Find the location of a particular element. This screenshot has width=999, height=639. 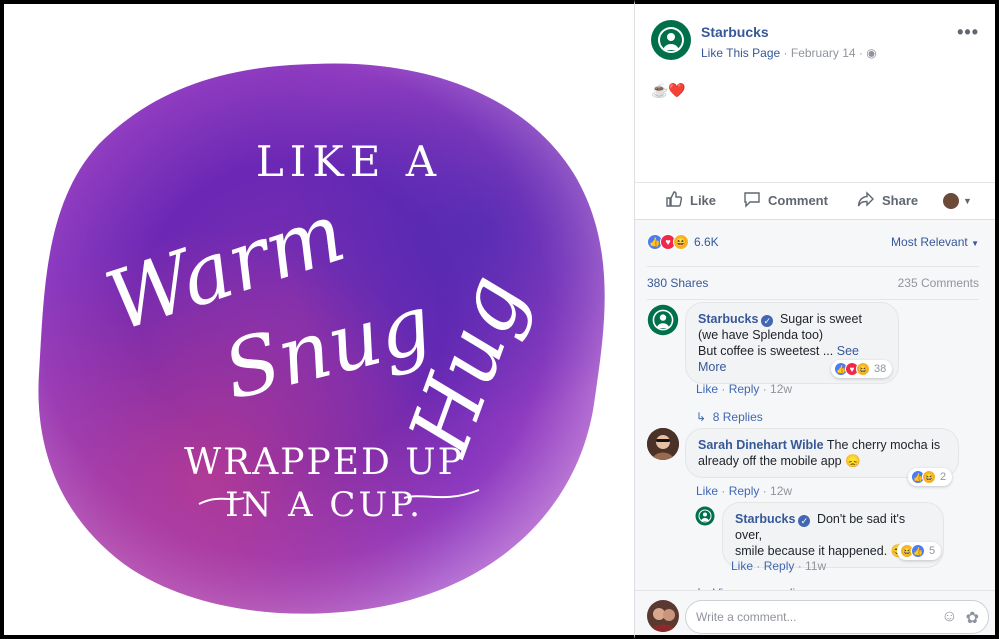

like-reaction-icon: 👍 is located at coordinates (918, 551).